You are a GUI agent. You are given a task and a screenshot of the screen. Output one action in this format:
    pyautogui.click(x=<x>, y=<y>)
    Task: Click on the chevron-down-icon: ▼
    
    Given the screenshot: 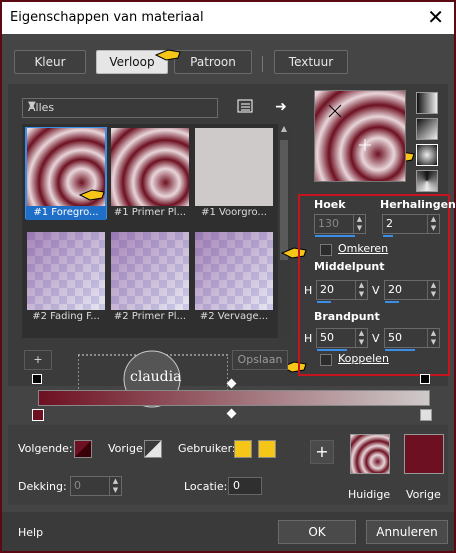 What is the action you would take?
    pyautogui.click(x=32, y=105)
    